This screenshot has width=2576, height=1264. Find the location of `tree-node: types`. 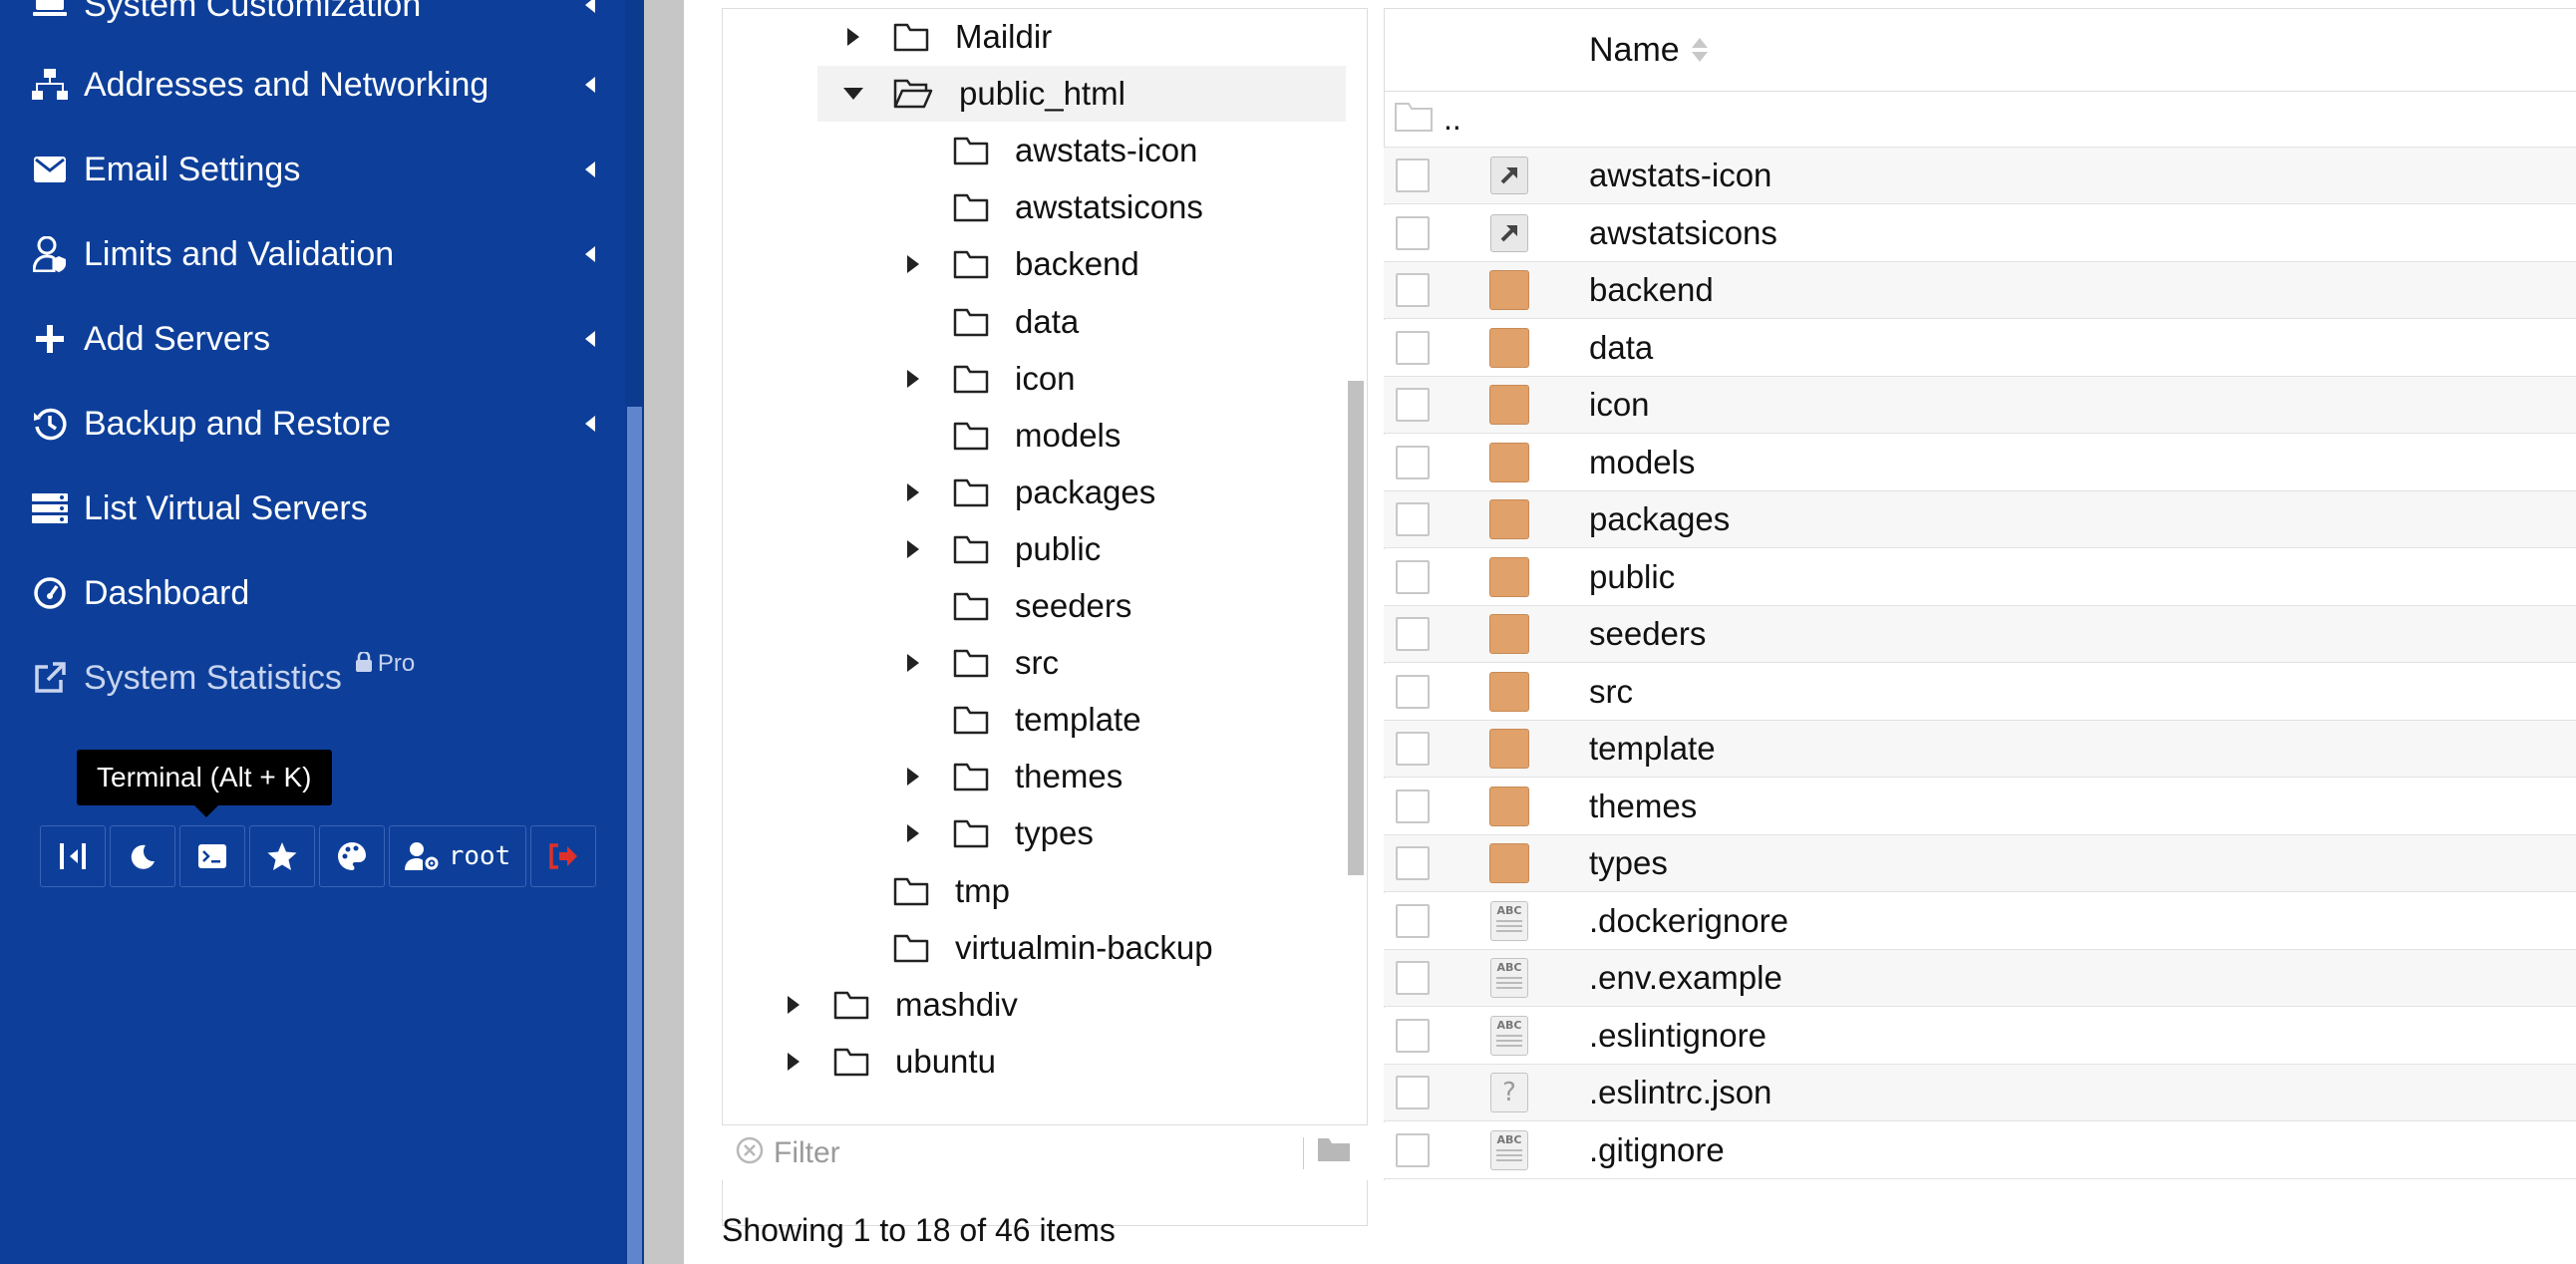

tree-node: types is located at coordinates (998, 833).